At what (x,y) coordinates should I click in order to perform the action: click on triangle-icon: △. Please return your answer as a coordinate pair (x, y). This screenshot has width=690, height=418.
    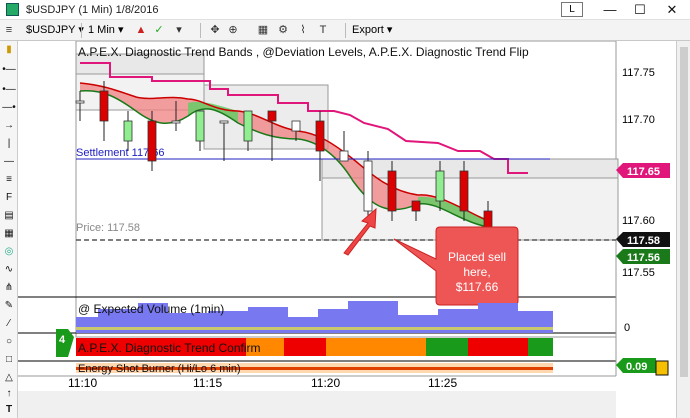
    Looking at the image, I should click on (9, 378).